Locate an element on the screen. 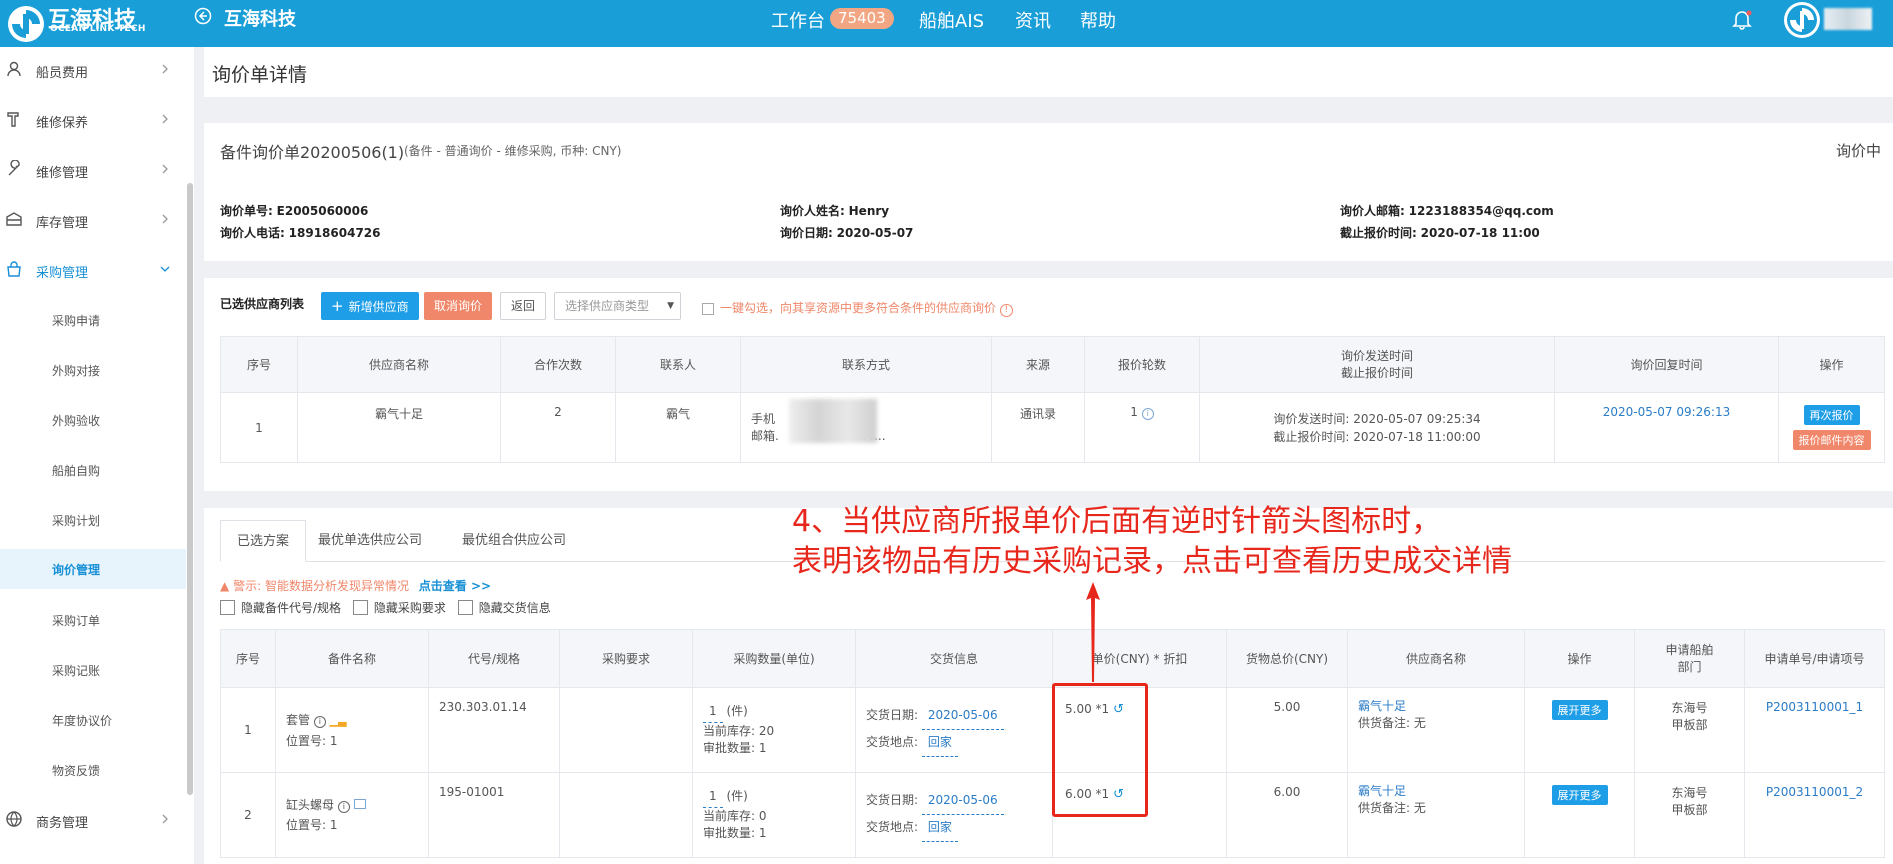 Image resolution: width=1893 pixels, height=864 pixels. cell-code: 195-01001 is located at coordinates (494, 815).